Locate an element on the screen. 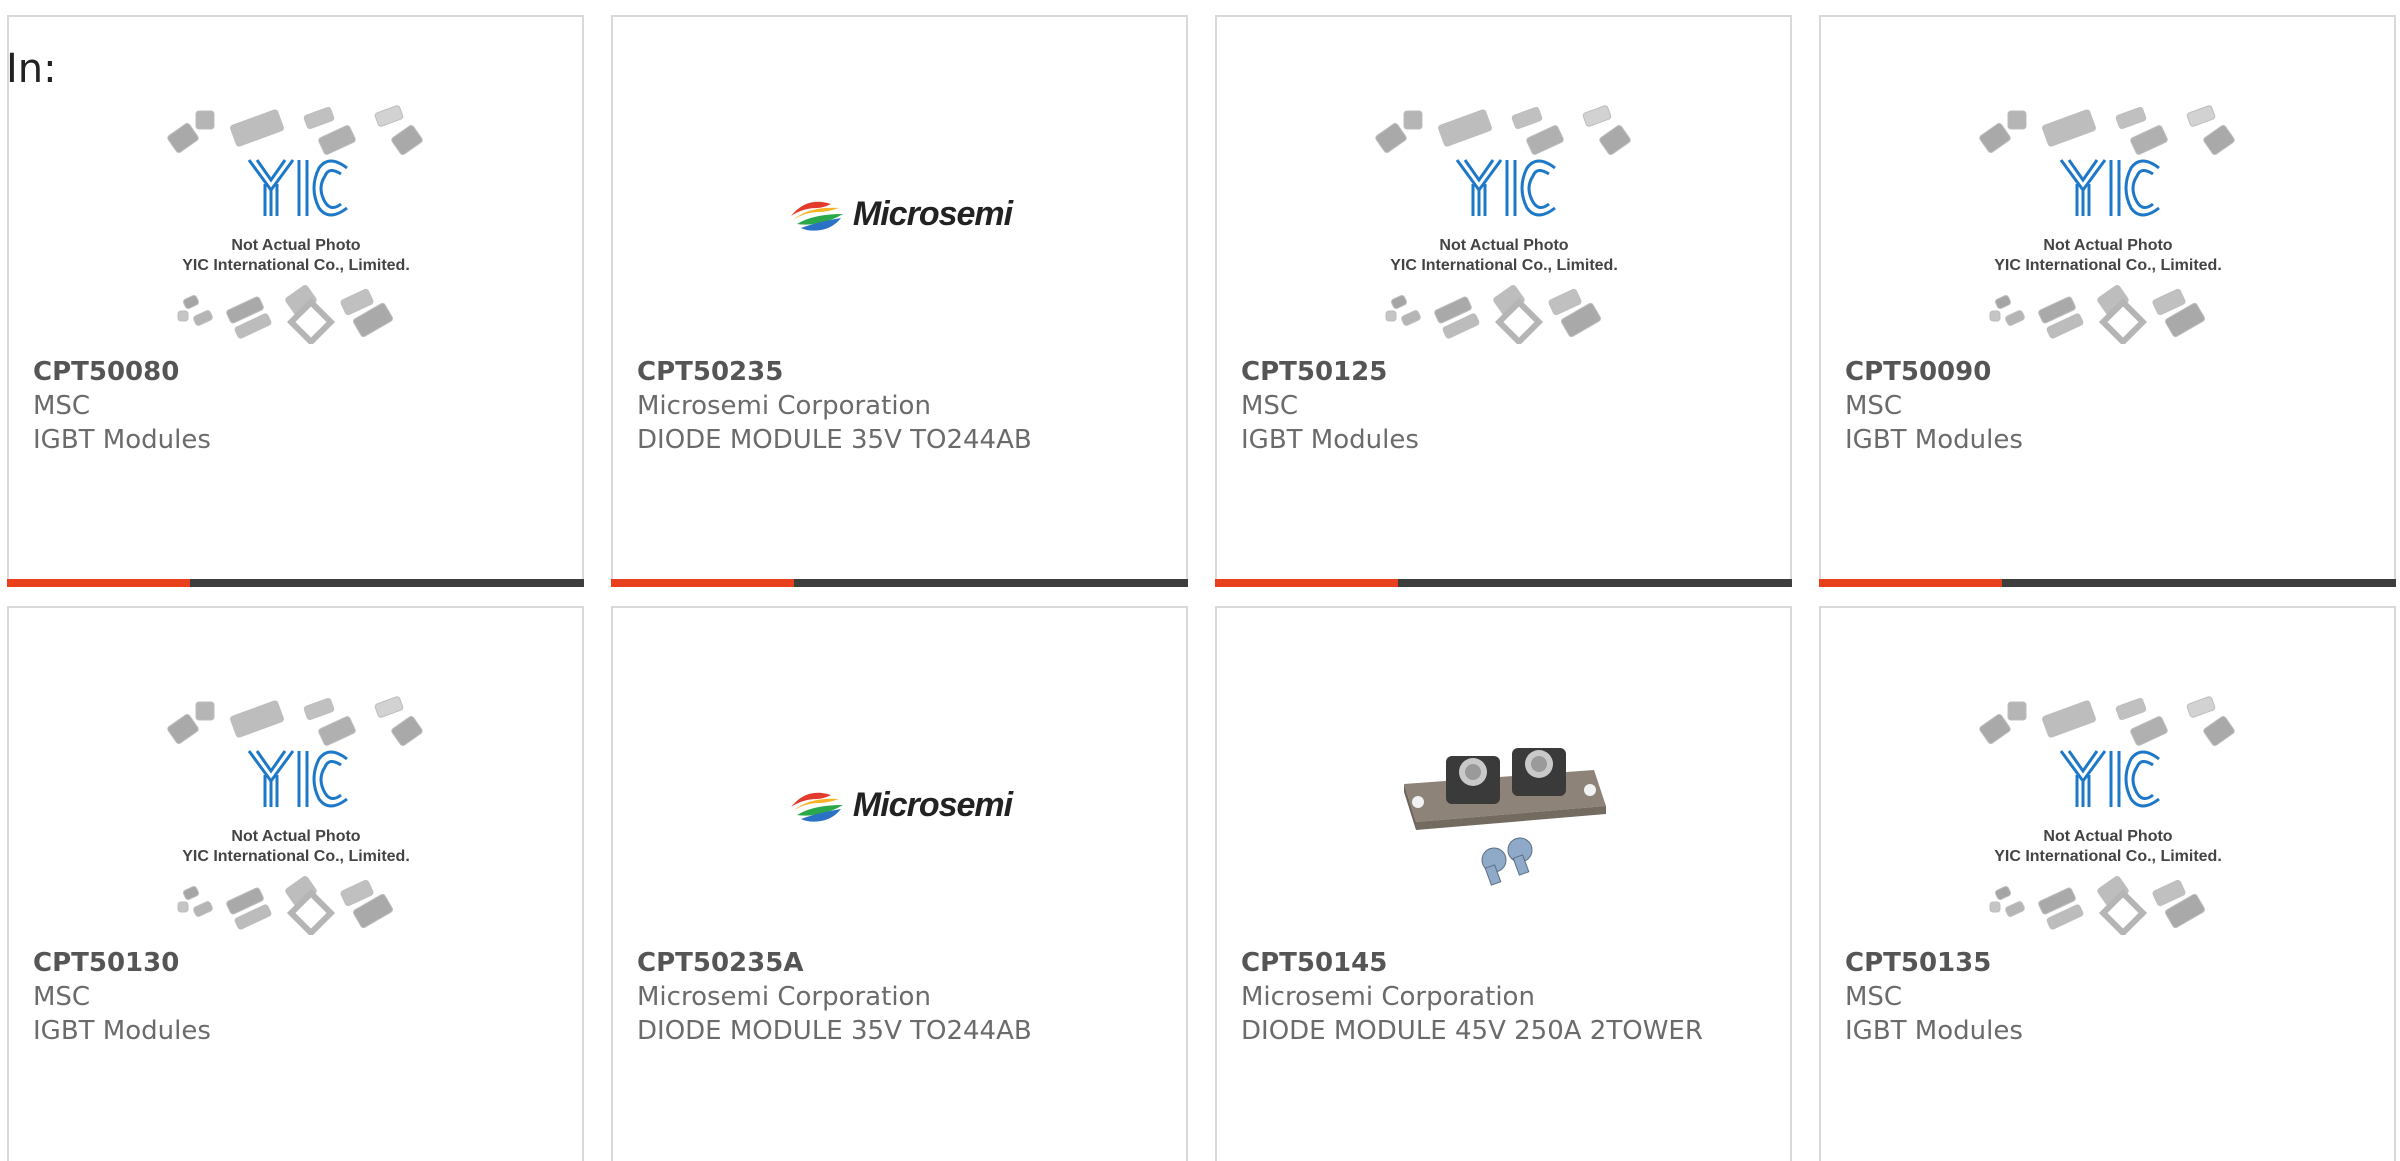  part-number: CPT50090 is located at coordinates (2107, 372).